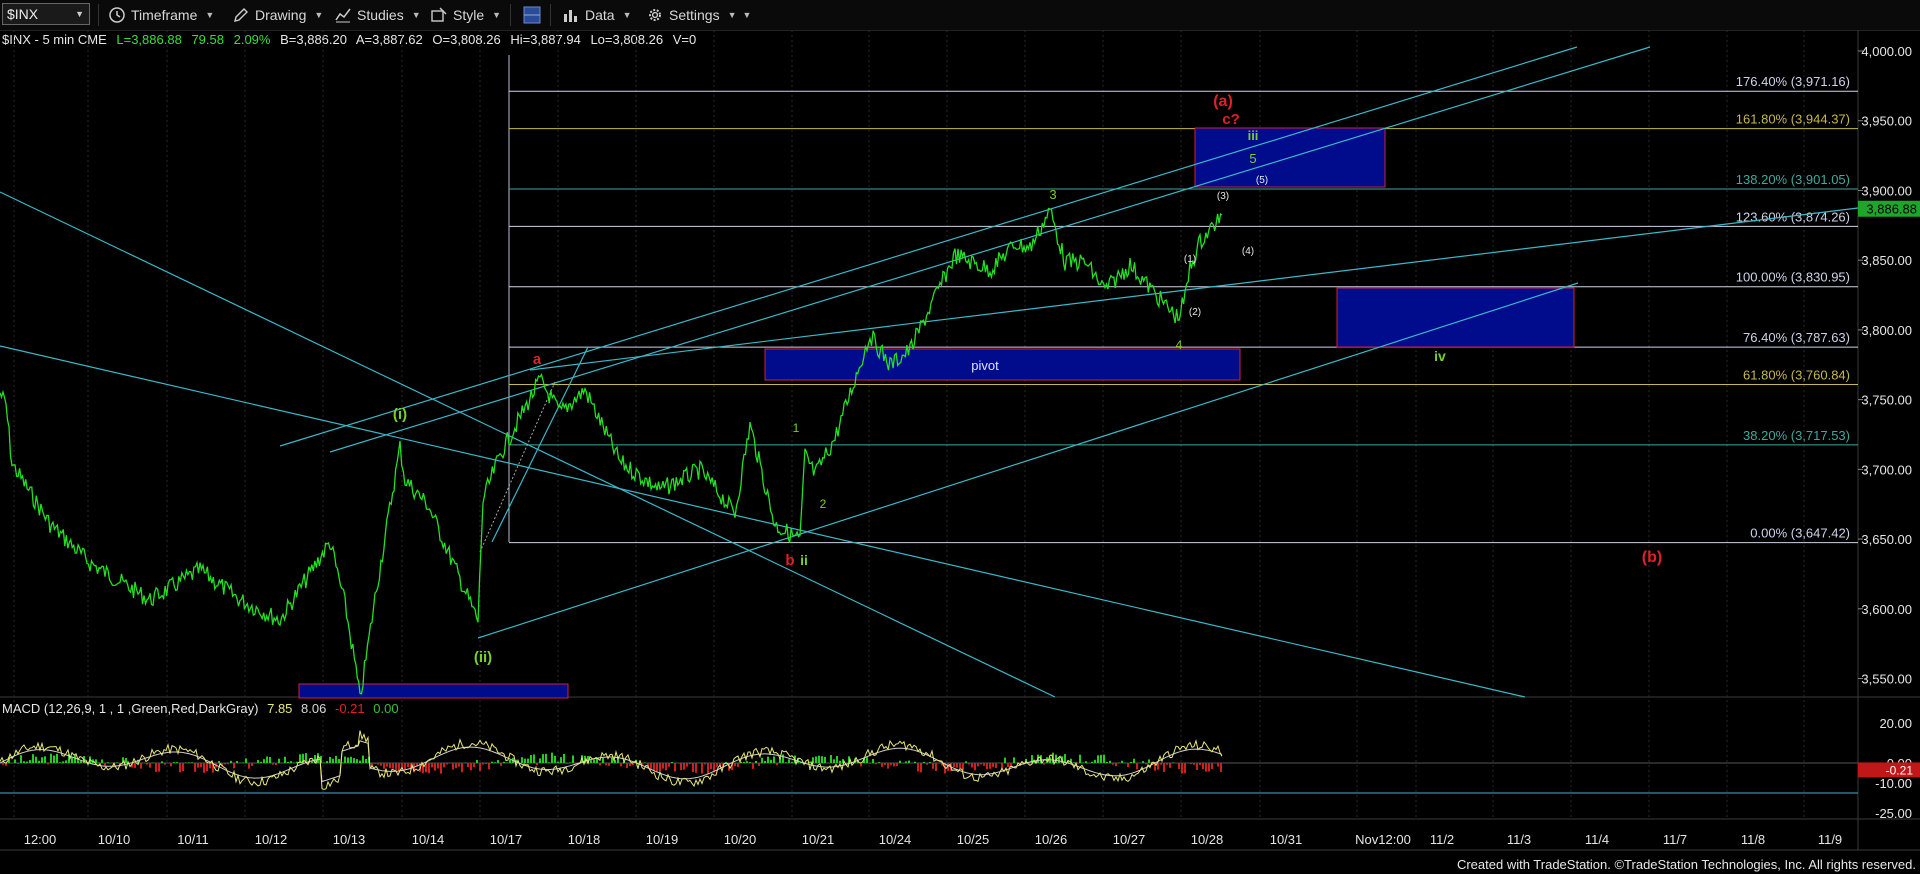 The height and width of the screenshot is (874, 1920). Describe the element at coordinates (1262, 180) in the screenshot. I see `wave-label: (5)` at that location.